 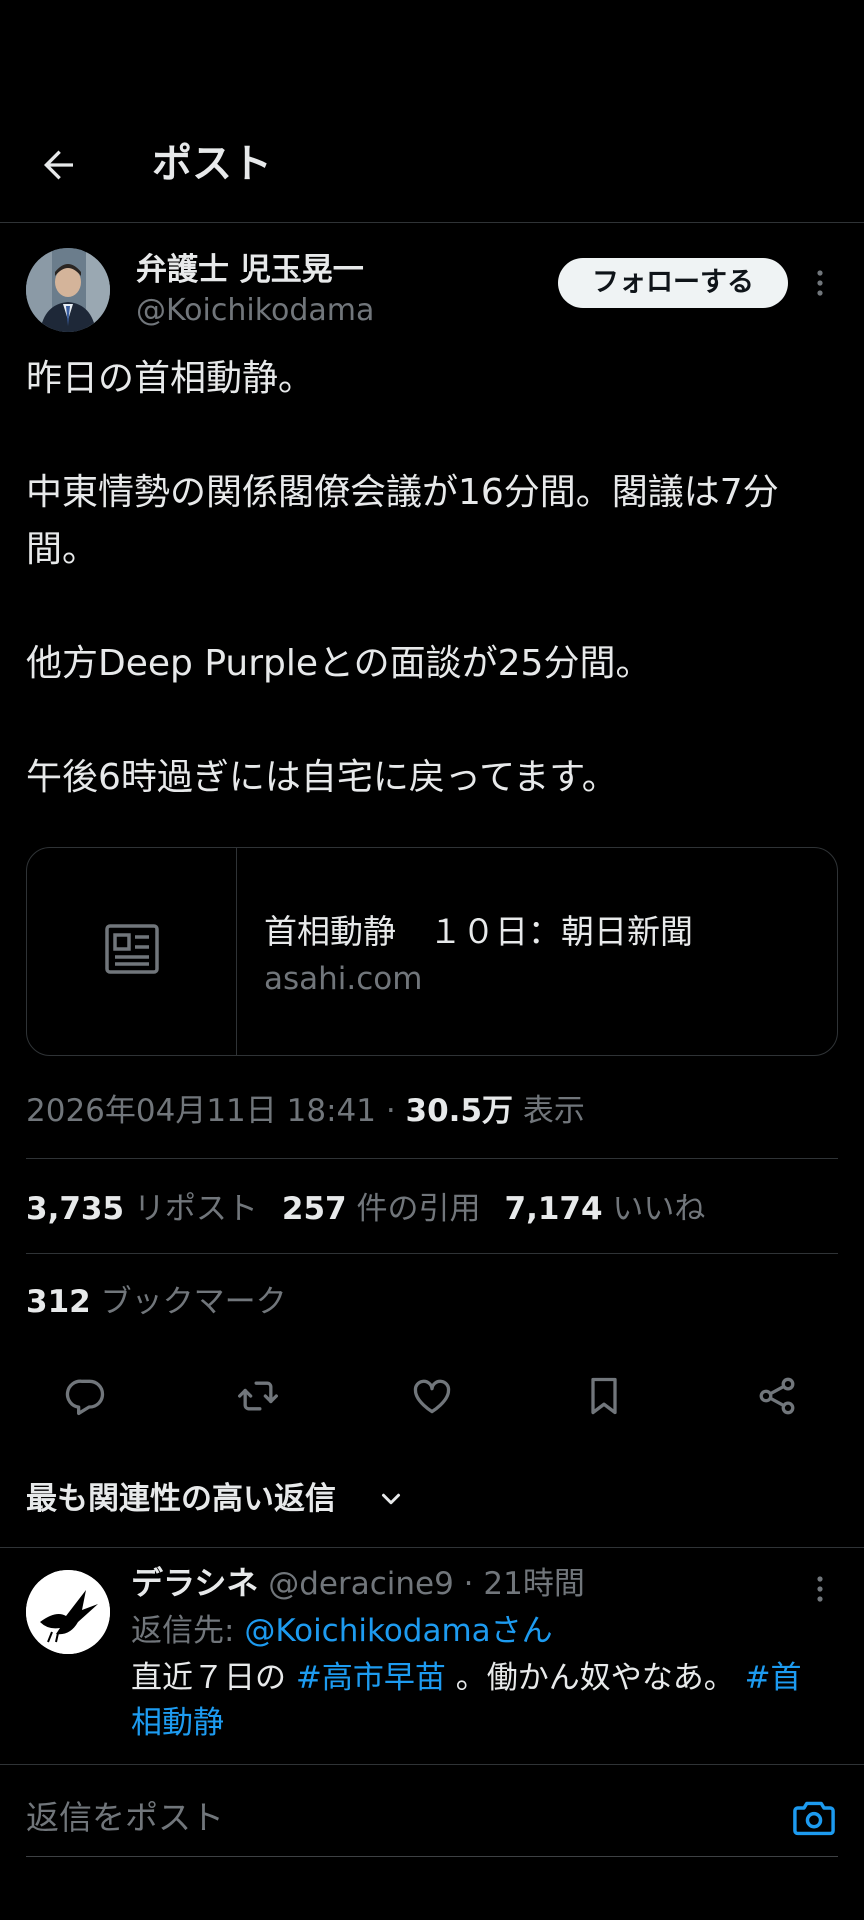 What do you see at coordinates (432, 1856) in the screenshot?
I see `compose-underline` at bounding box center [432, 1856].